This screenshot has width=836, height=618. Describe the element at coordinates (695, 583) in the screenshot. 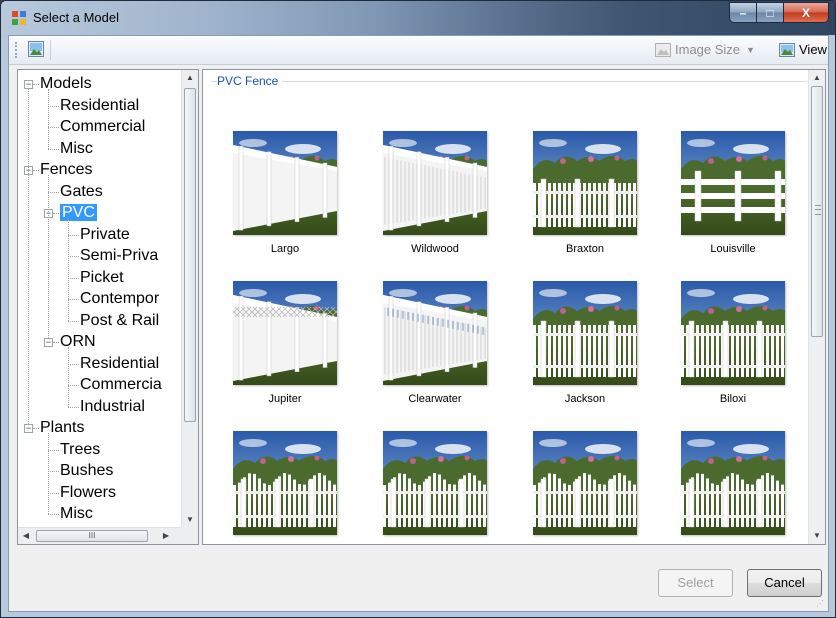

I see `select-button: Select` at that location.